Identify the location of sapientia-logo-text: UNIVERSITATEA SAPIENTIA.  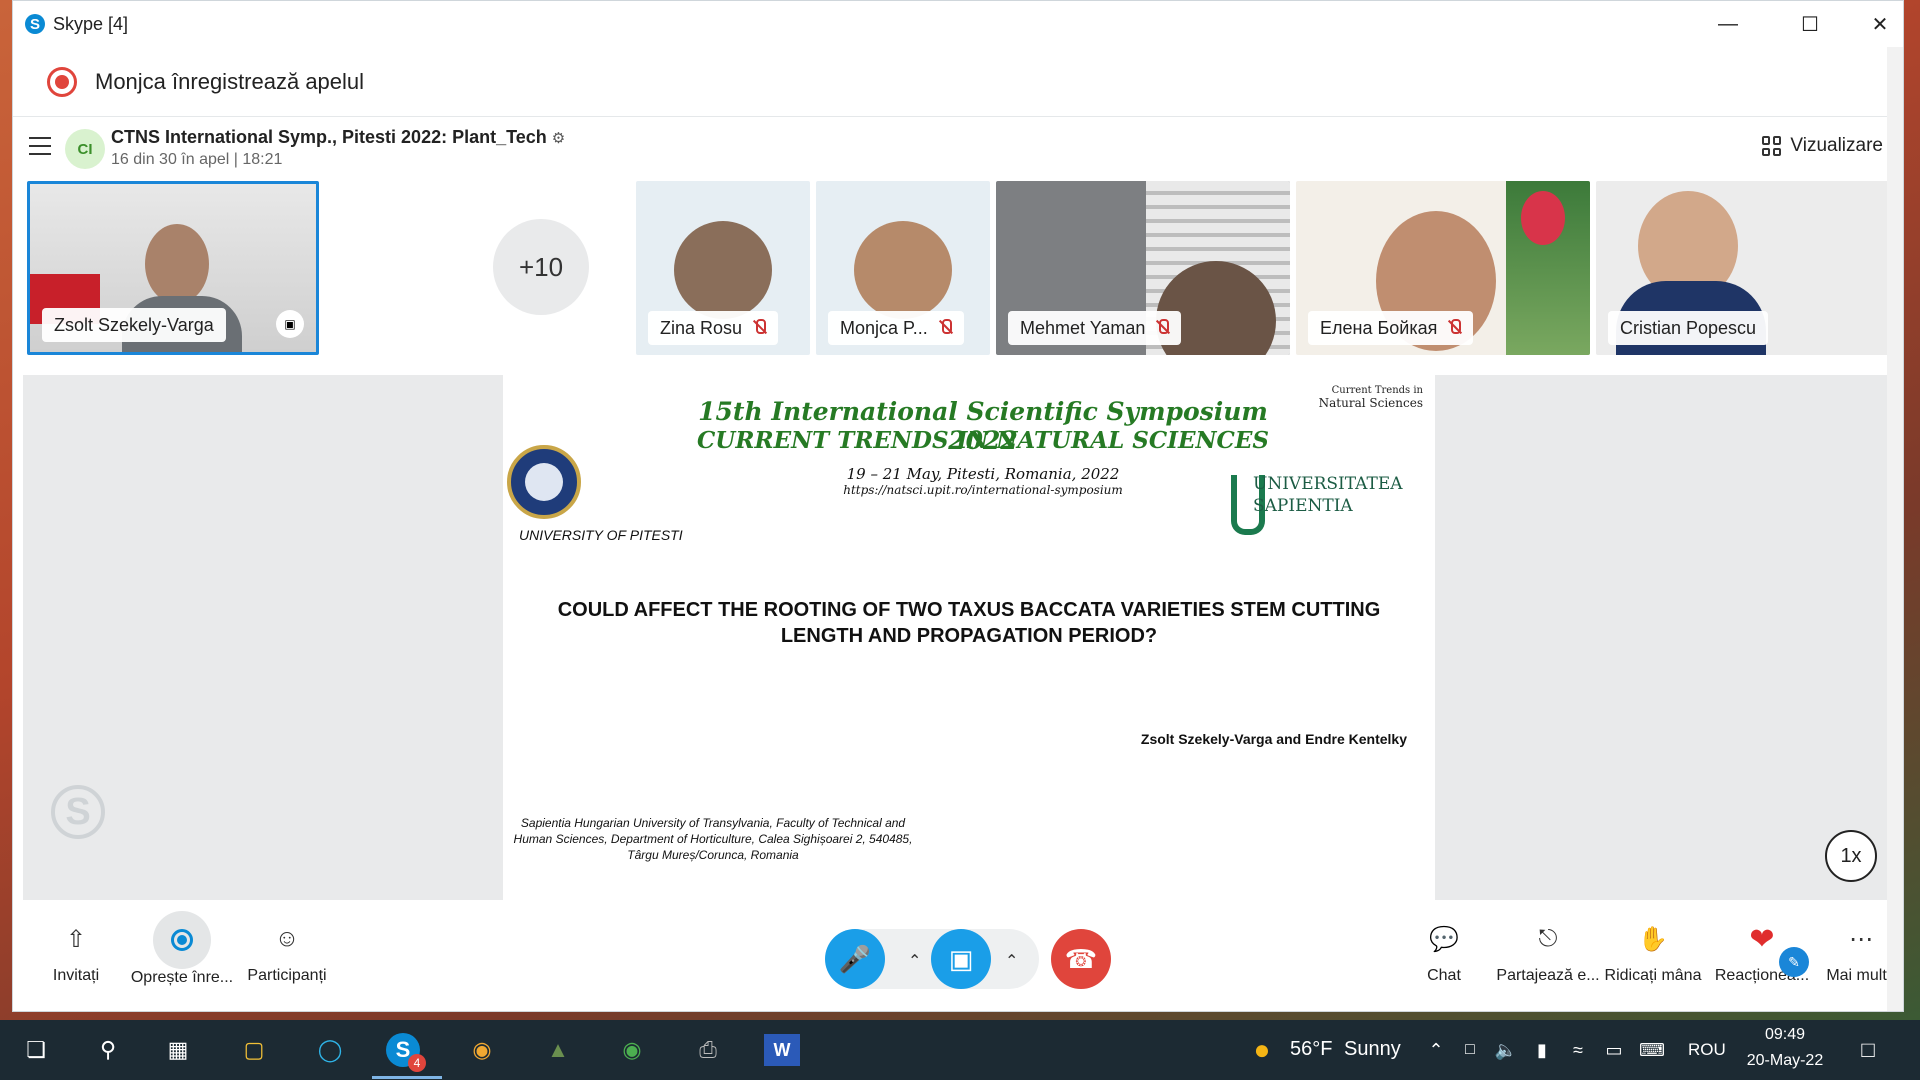
(1338, 495).